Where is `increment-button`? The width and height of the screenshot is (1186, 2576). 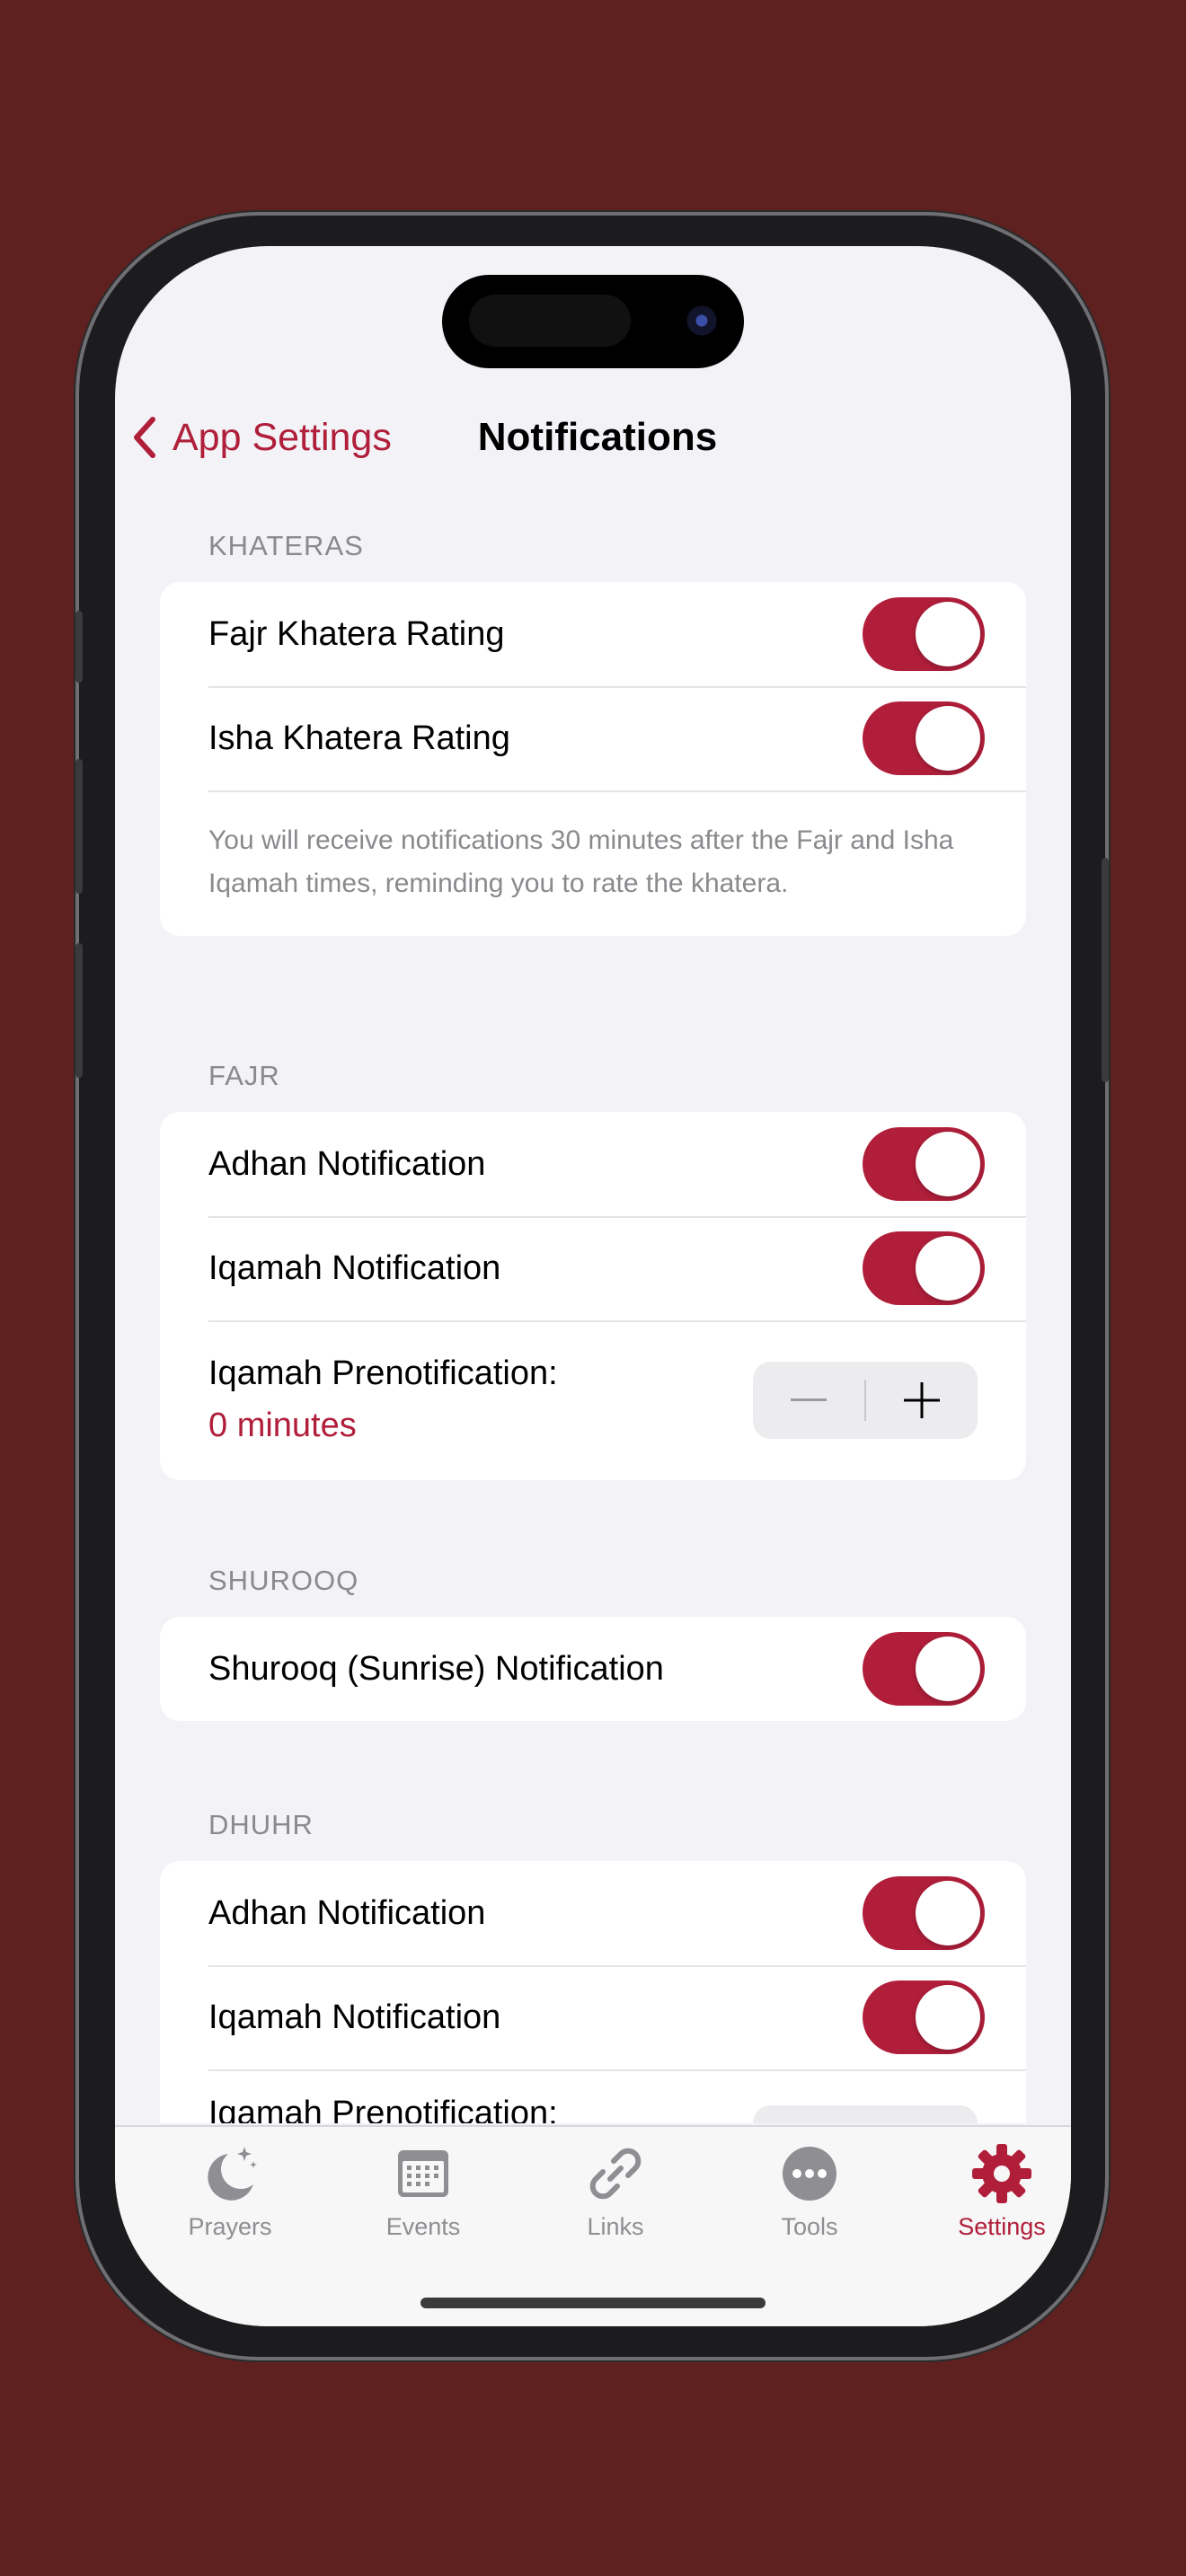 increment-button is located at coordinates (922, 1400).